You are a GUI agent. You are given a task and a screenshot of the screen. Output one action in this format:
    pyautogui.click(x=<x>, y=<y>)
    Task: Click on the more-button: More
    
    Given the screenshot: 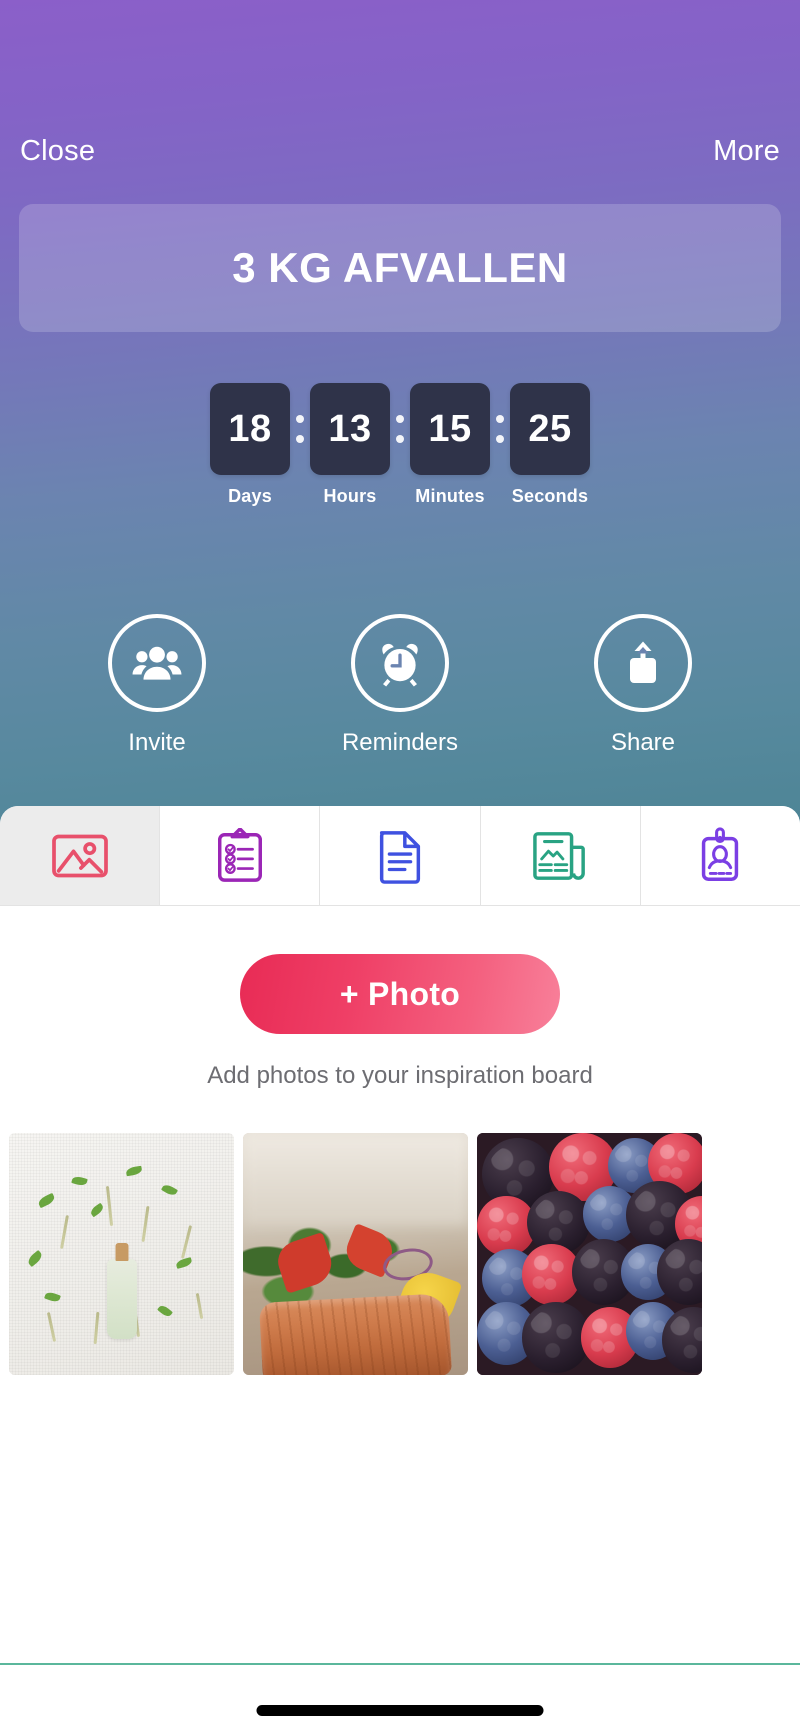 What is the action you would take?
    pyautogui.click(x=746, y=151)
    